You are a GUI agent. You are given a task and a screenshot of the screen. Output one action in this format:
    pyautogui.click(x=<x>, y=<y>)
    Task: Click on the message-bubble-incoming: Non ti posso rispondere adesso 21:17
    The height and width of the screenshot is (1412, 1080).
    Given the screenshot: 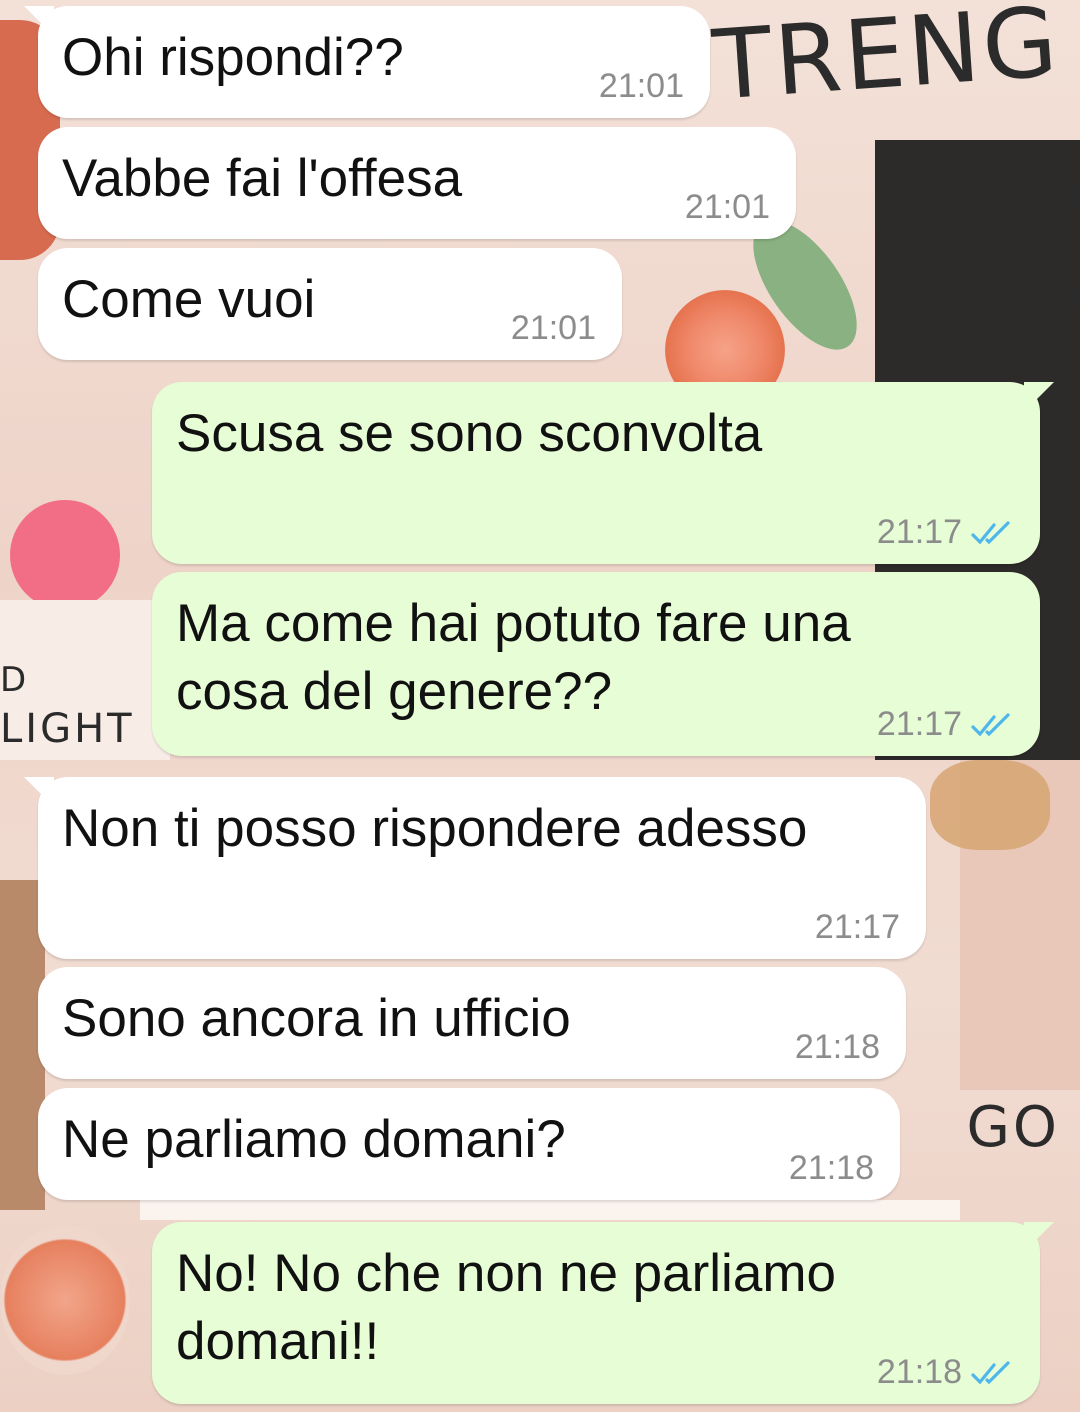 What is the action you would take?
    pyautogui.click(x=475, y=868)
    